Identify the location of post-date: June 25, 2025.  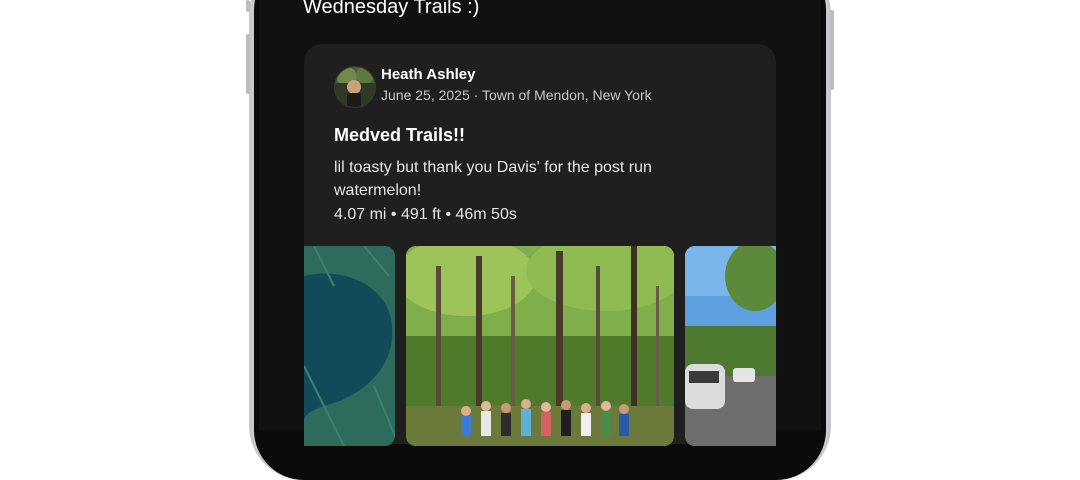
(425, 95).